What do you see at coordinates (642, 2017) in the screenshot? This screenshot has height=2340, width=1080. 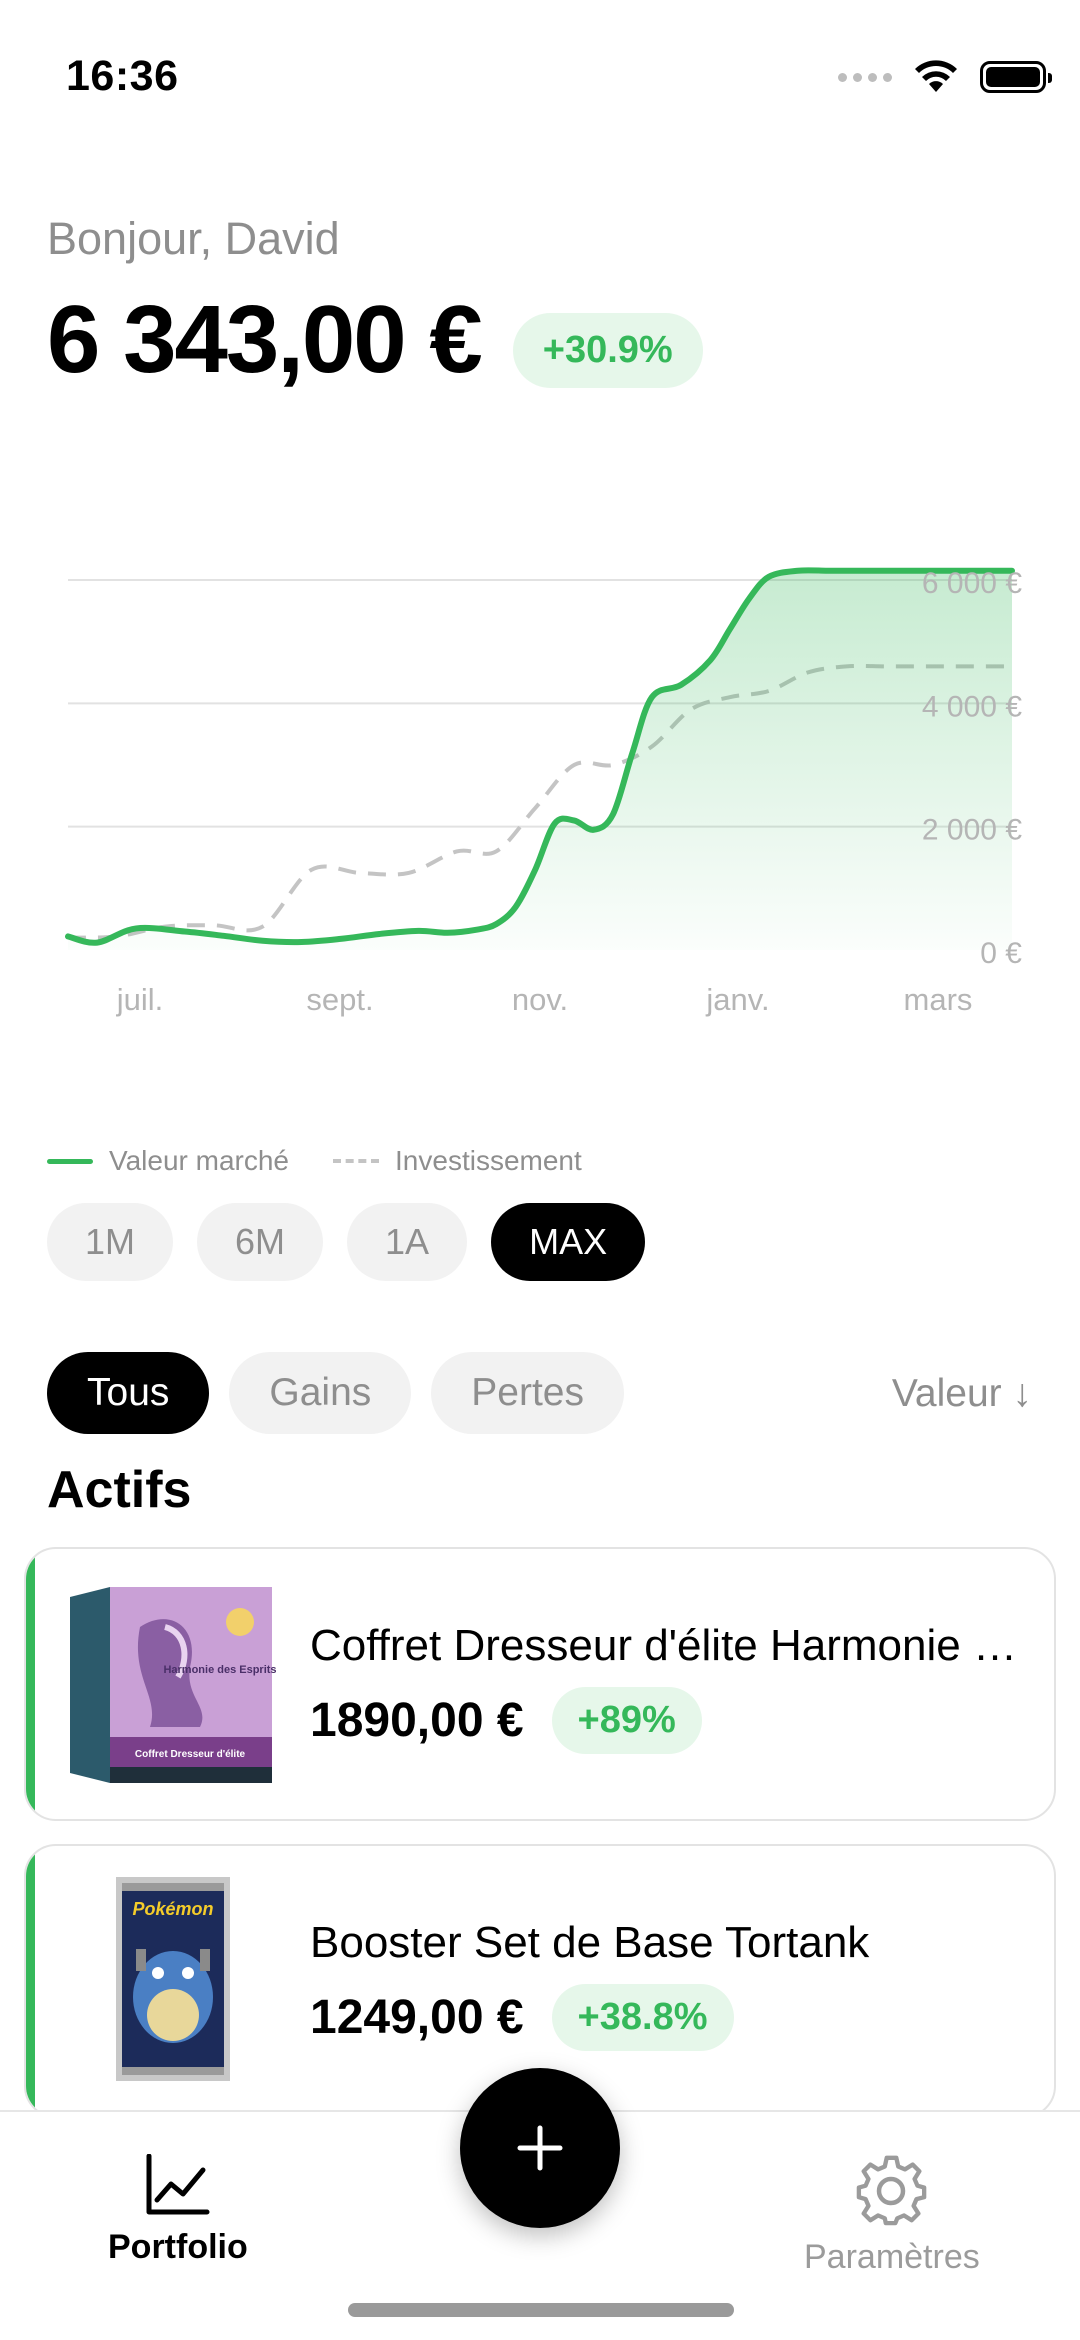 I see `asset-change-badge: +38.8%` at bounding box center [642, 2017].